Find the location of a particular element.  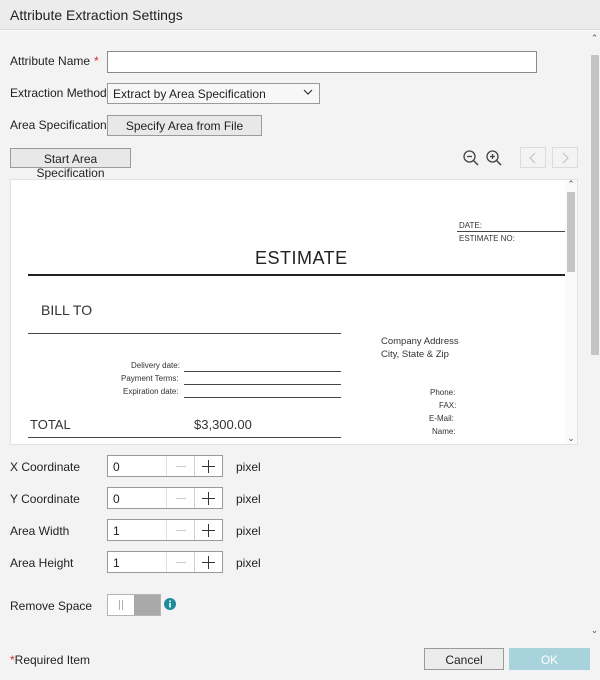

preview-scroll-thumb is located at coordinates (571, 232).